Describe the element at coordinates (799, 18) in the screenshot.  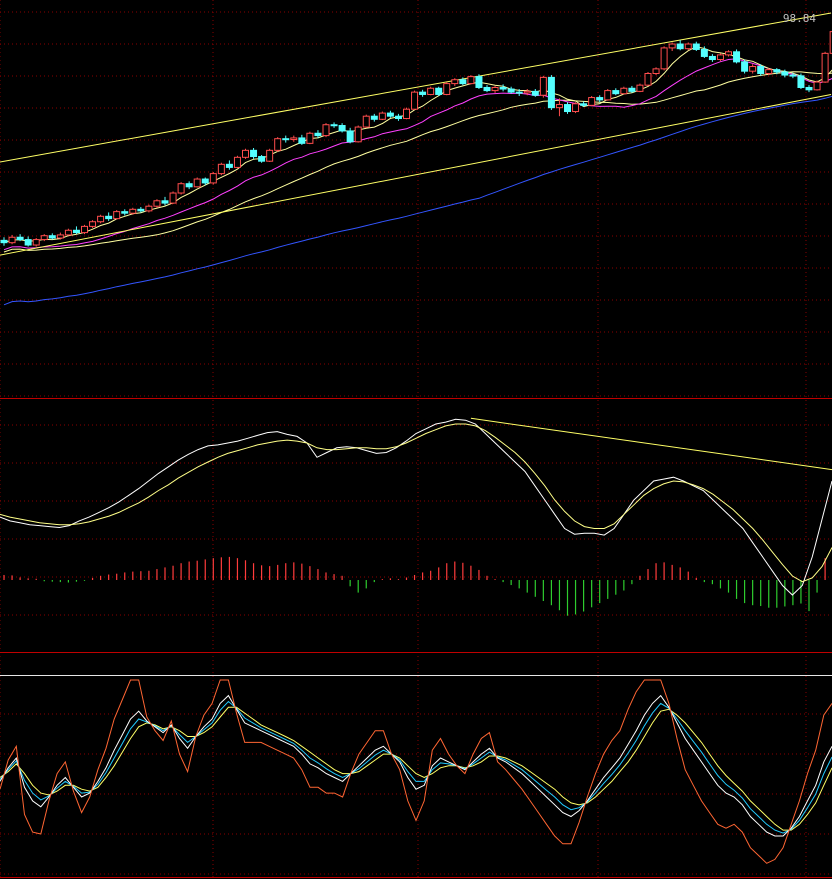
I see `price-high-label: 98.84` at that location.